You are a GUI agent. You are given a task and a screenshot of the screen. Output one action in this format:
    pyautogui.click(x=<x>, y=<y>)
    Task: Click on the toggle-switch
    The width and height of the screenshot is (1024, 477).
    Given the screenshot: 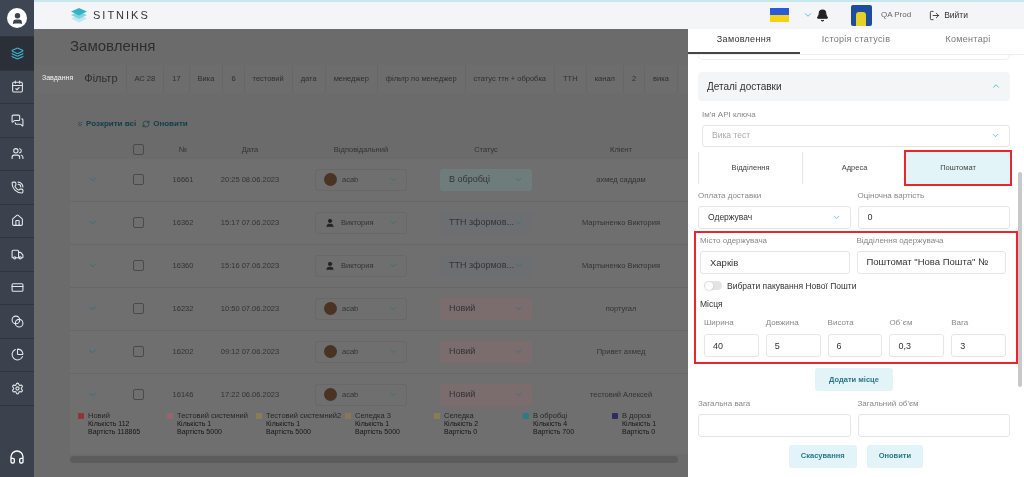 What is the action you would take?
    pyautogui.click(x=713, y=286)
    